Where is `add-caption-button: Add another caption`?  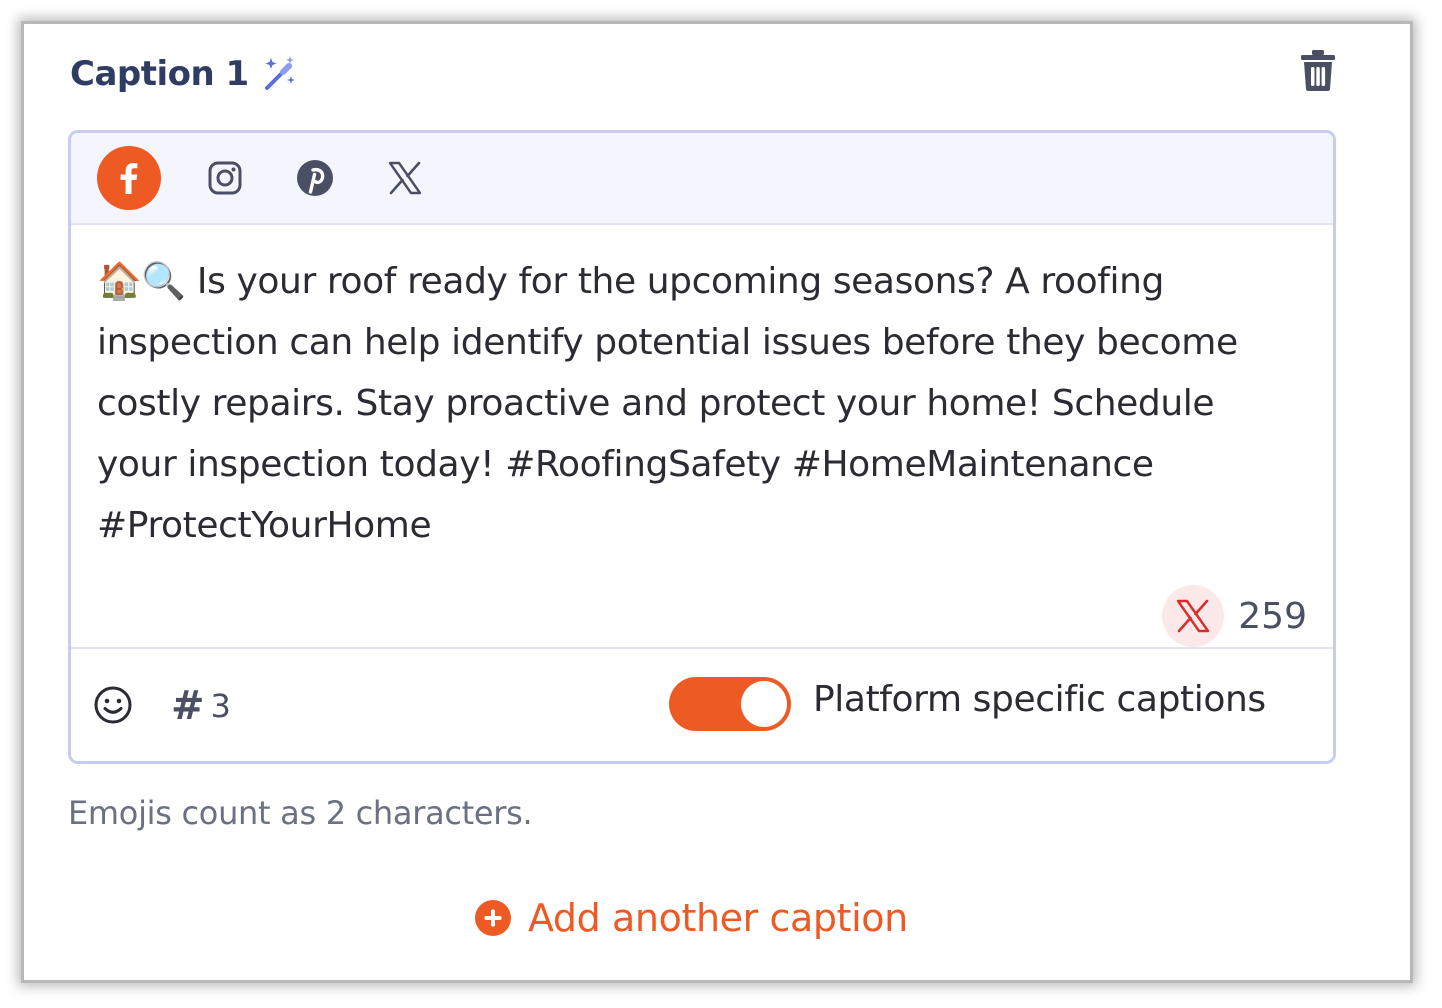
add-caption-button: Add another caption is located at coordinates (691, 918).